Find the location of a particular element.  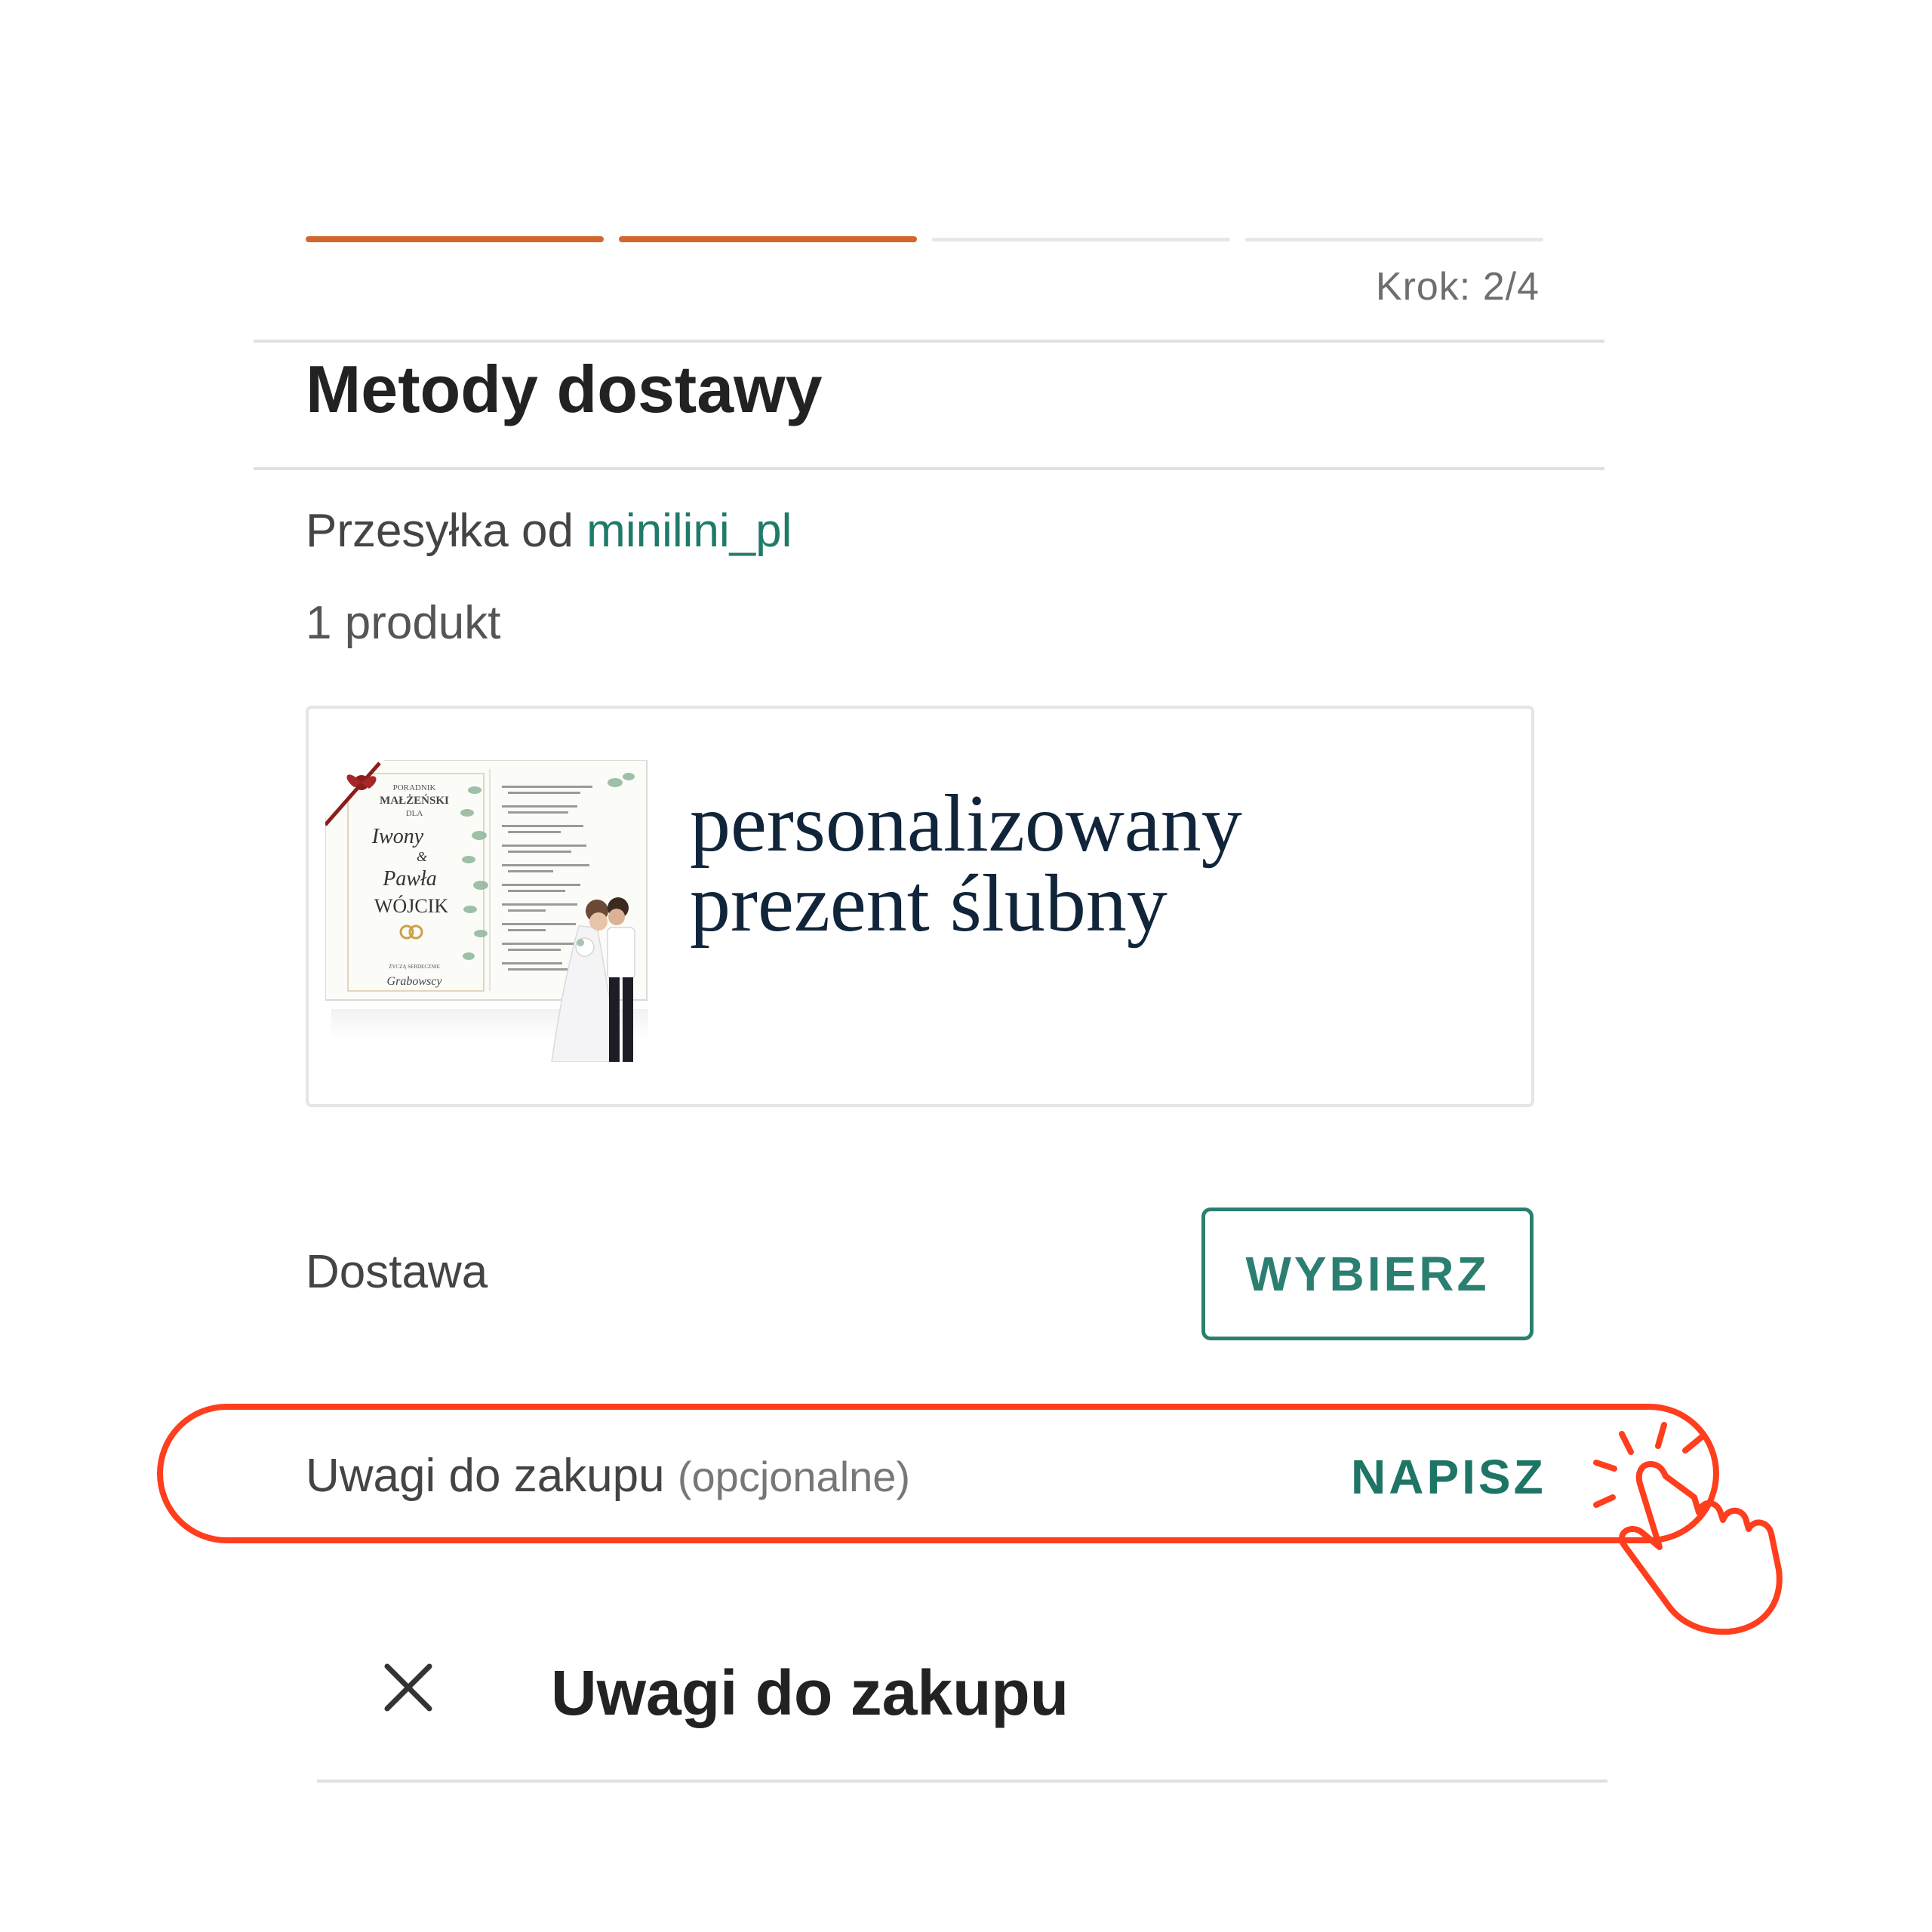

modal-title: Uwagi do zakupu is located at coordinates (810, 1692).